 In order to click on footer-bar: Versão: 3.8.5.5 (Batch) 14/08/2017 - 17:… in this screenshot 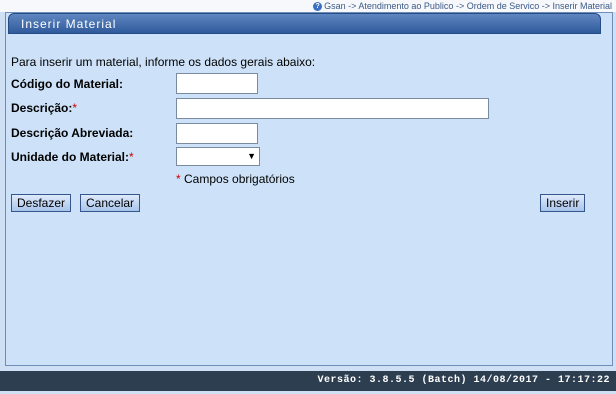, I will do `click(308, 381)`.